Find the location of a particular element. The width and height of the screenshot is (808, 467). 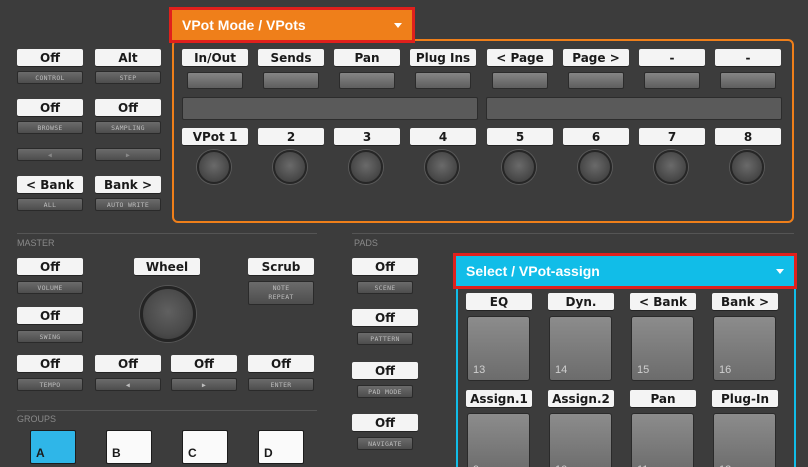

all-button: ALL is located at coordinates (50, 204).